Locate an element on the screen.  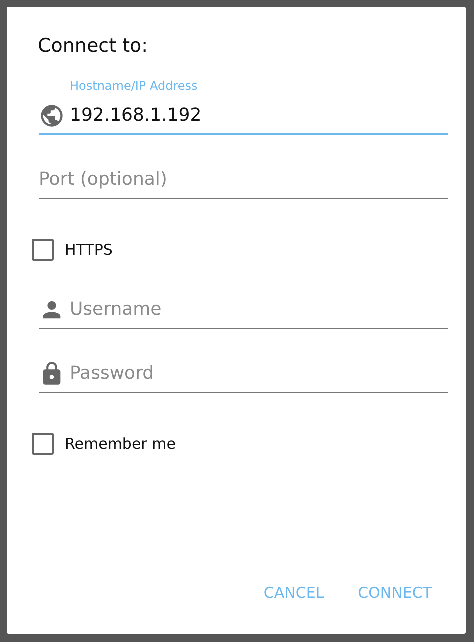
cancel-button: CANCEL is located at coordinates (294, 593).